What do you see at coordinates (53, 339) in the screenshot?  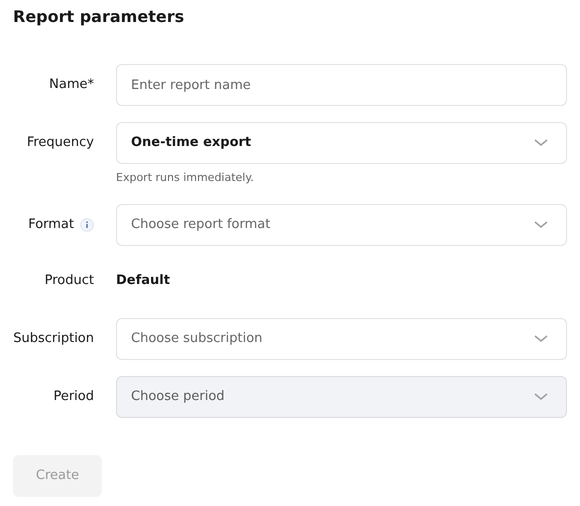 I see `field-label: Subscription` at bounding box center [53, 339].